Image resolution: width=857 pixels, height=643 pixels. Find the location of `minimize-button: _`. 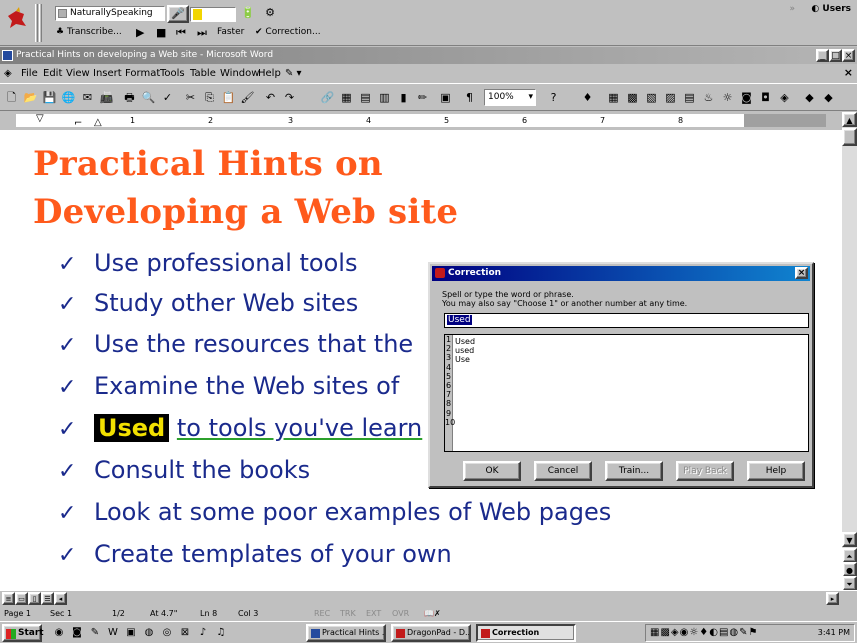

minimize-button: _ is located at coordinates (822, 55).